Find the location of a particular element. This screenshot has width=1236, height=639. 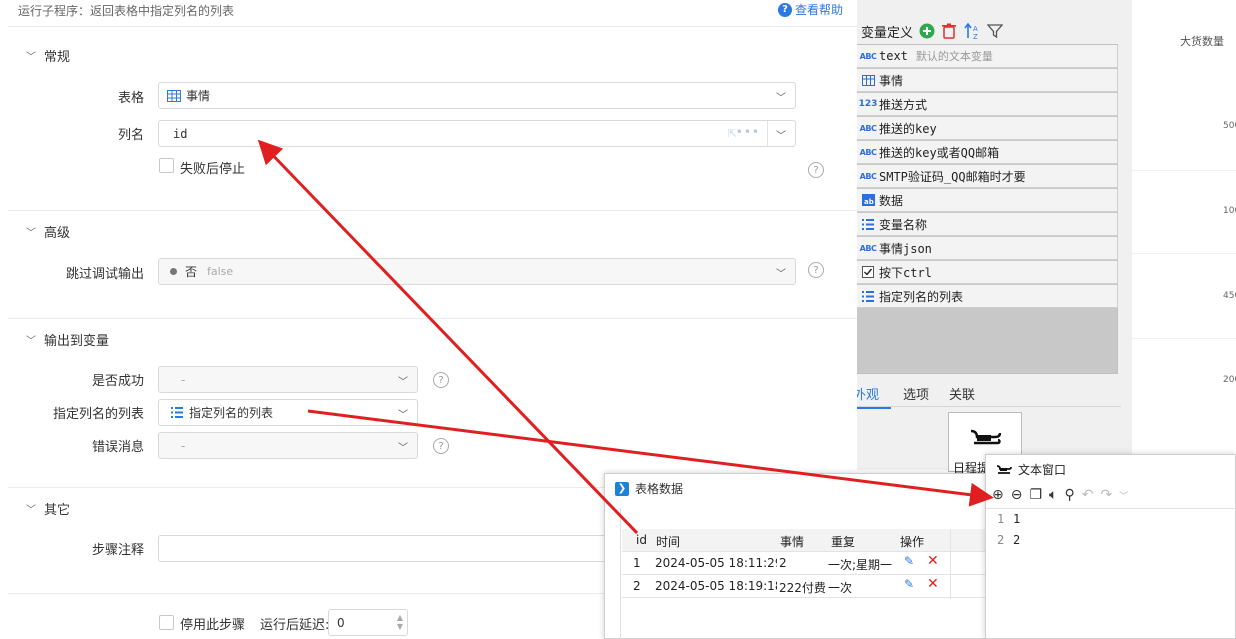

undo-icon: ↶ is located at coordinates (1088, 495).